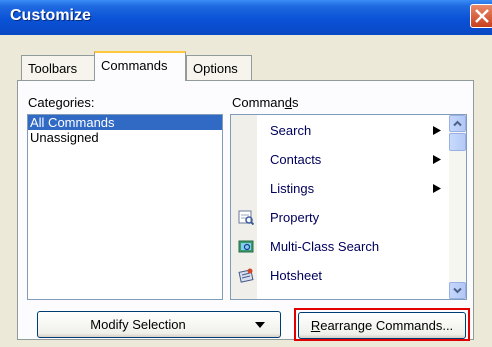 This screenshot has width=492, height=347. I want to click on window-title: Customize, so click(50, 15).